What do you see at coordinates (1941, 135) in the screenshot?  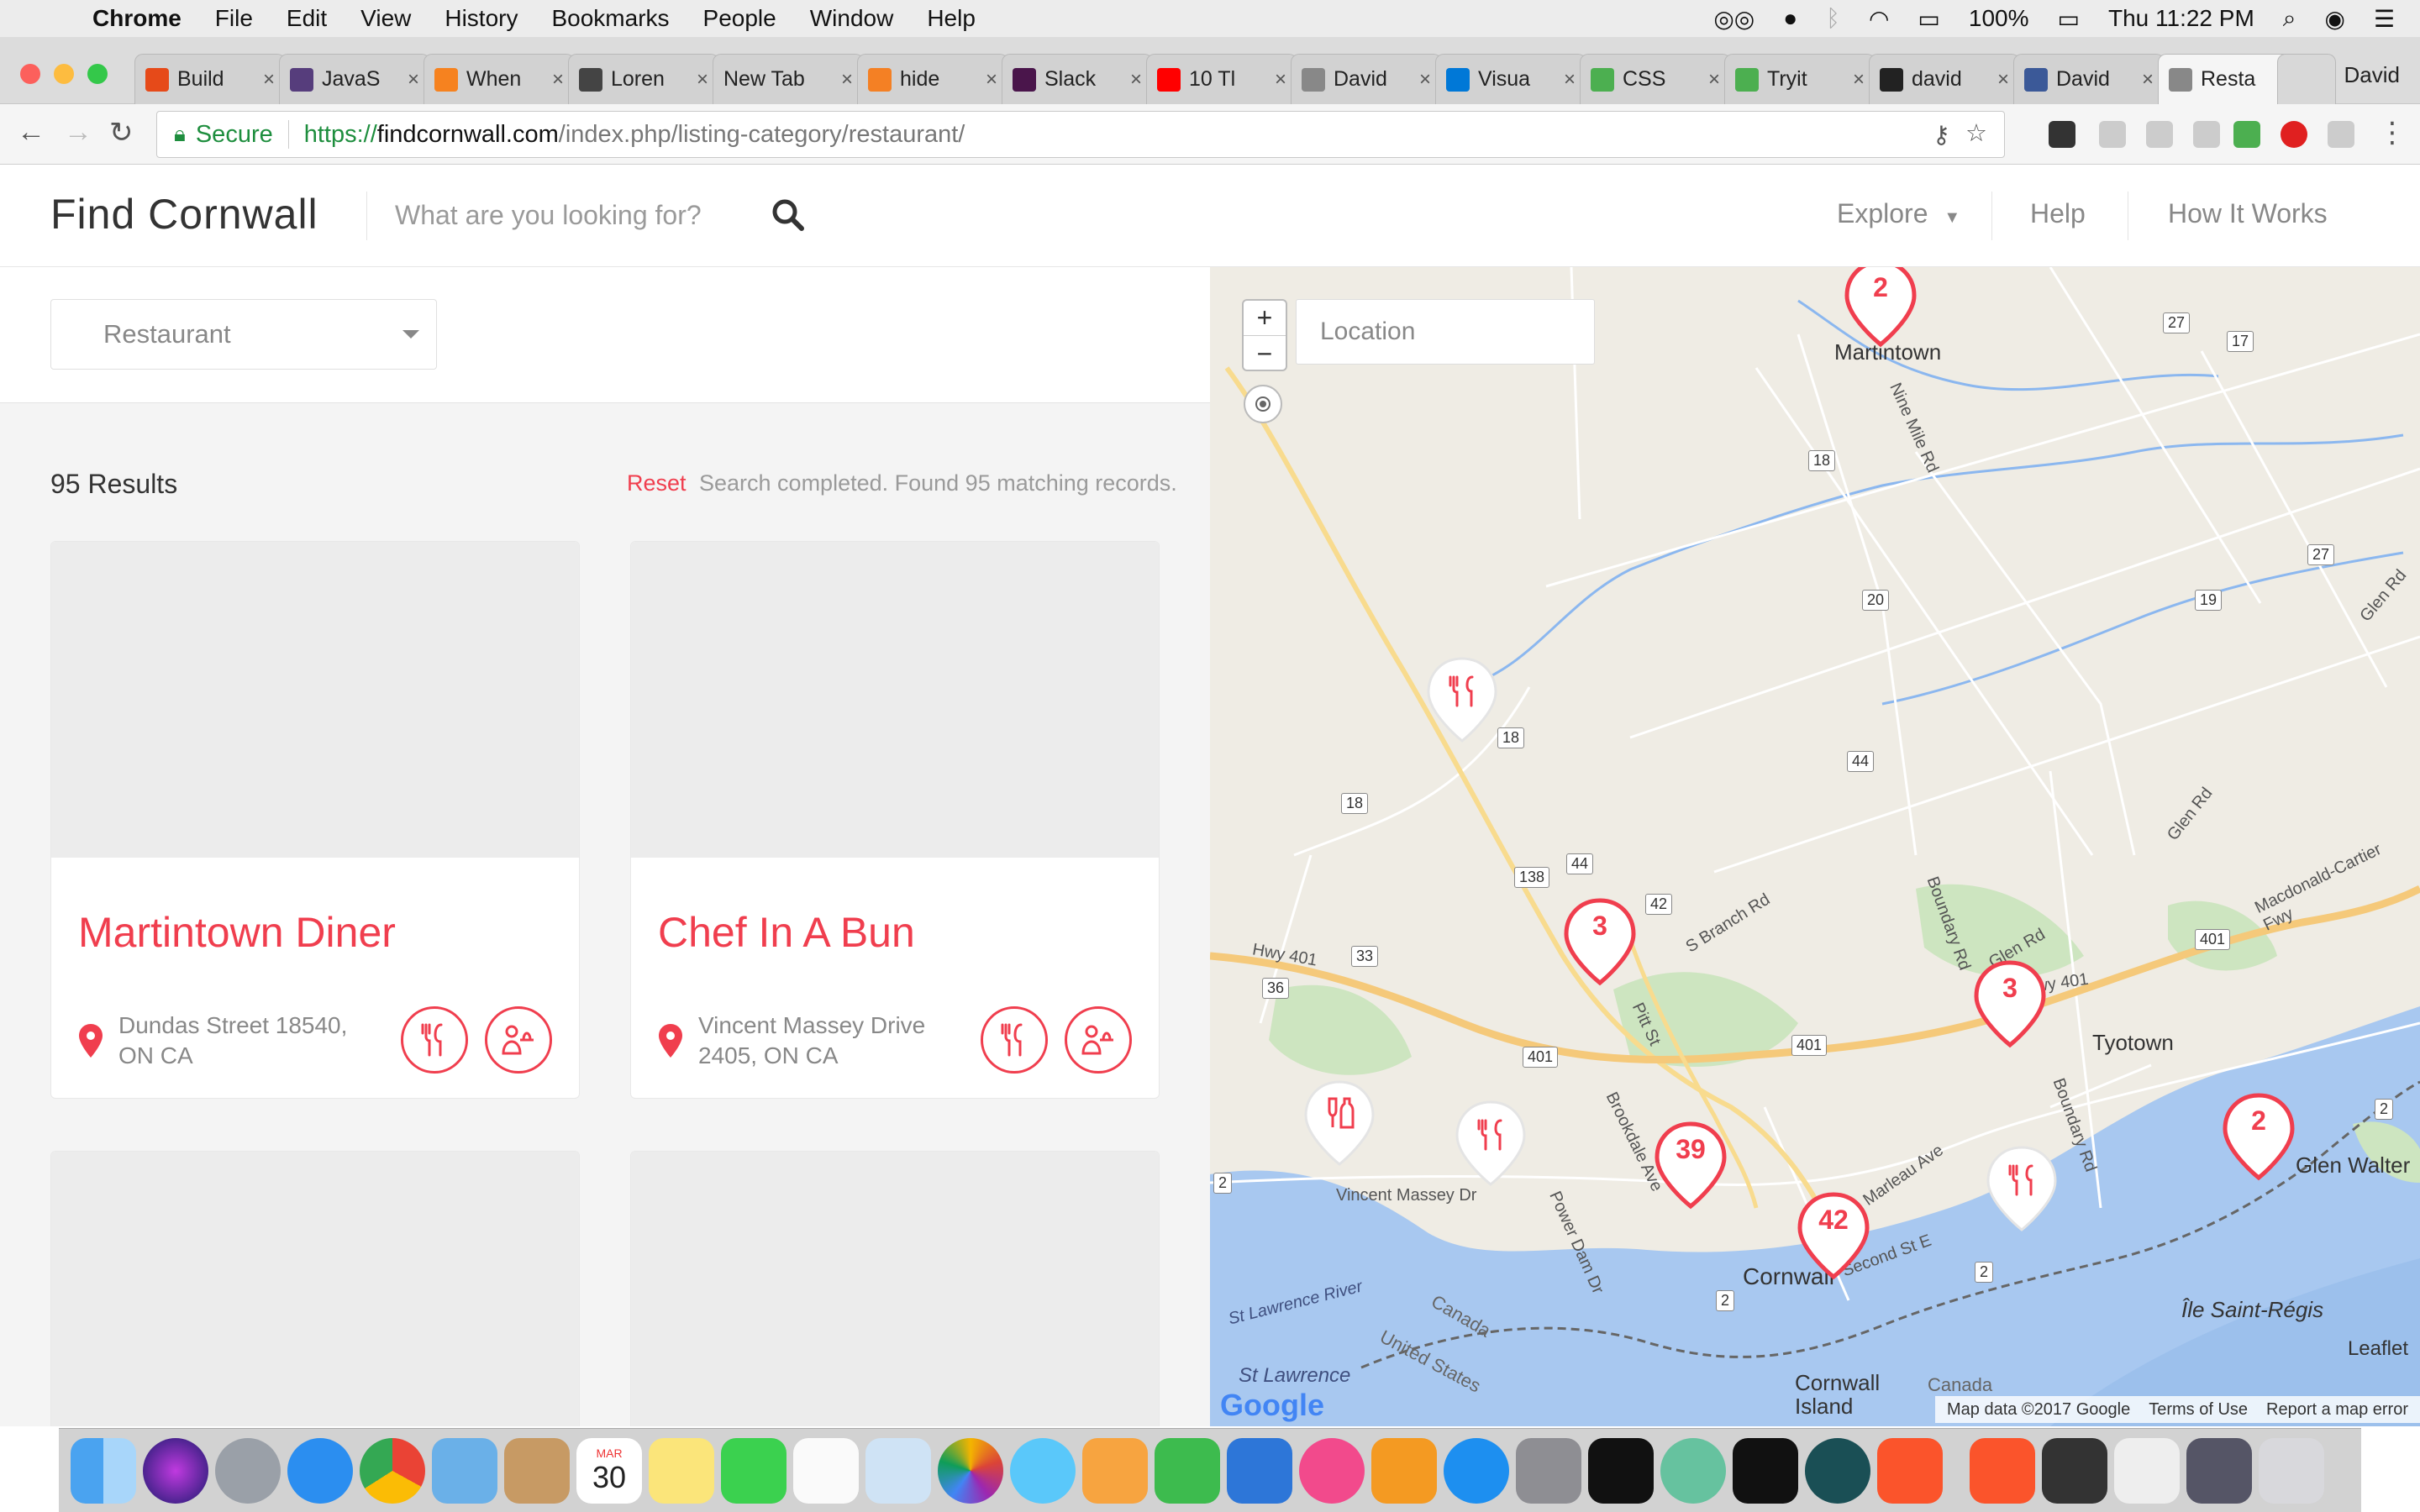 I see `key-icon: ⚷` at bounding box center [1941, 135].